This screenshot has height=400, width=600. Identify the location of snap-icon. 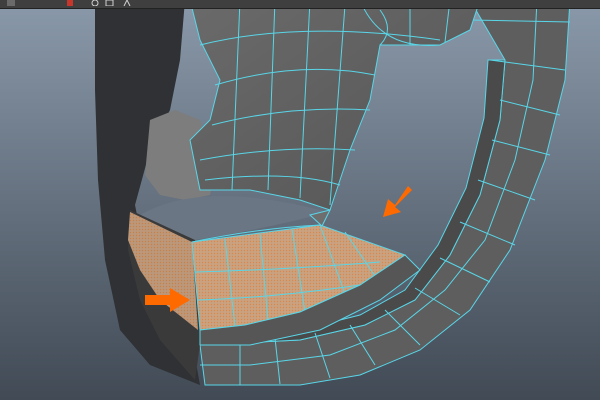
(11, 3).